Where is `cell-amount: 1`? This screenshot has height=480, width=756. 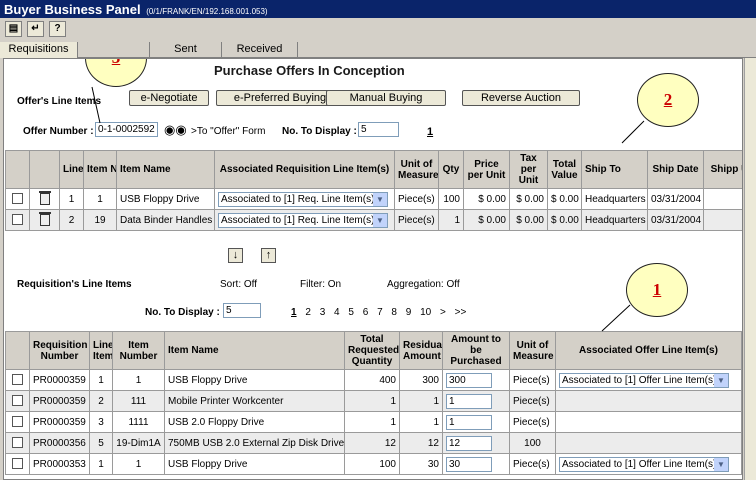 cell-amount: 1 is located at coordinates (476, 401).